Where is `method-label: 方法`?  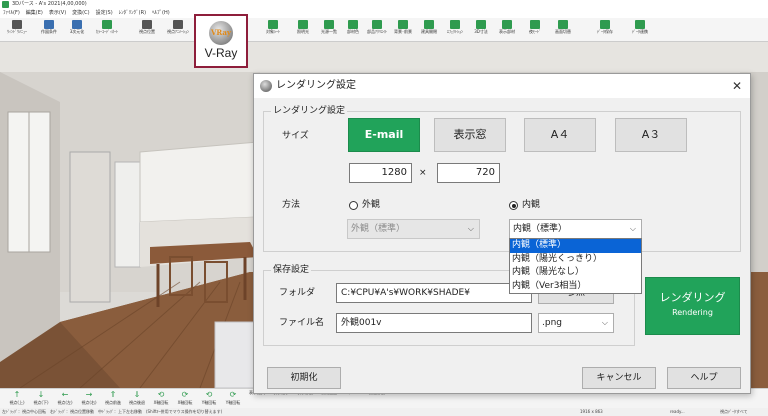 method-label: 方法 is located at coordinates (291, 205).